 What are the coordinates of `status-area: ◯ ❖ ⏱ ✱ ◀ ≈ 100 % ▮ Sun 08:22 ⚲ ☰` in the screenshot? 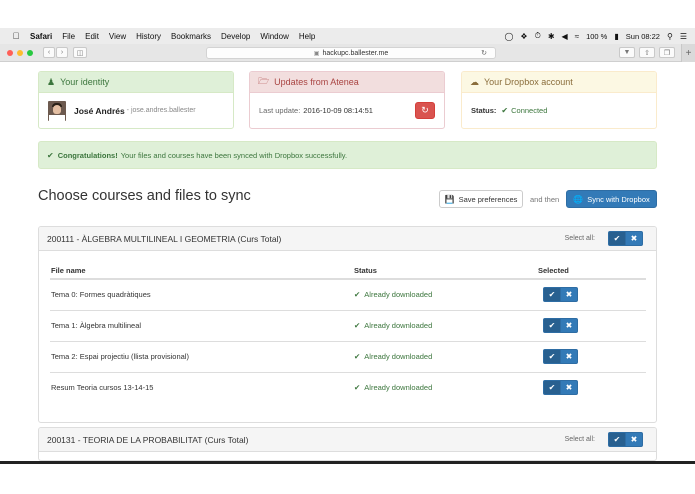 It's located at (599, 36).